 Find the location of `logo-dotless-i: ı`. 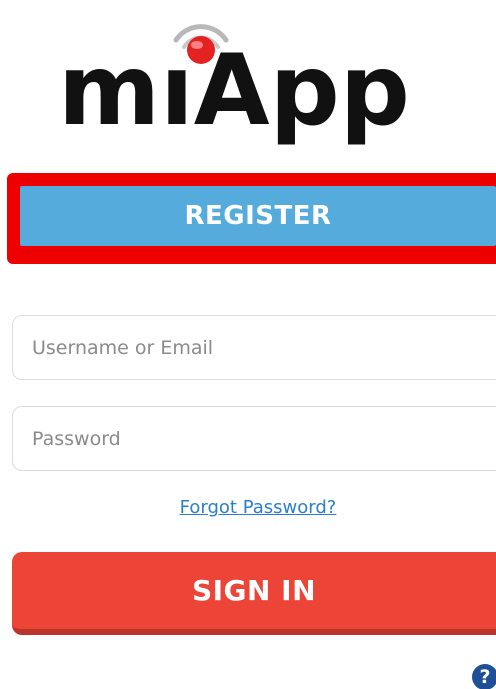

logo-dotless-i: ı is located at coordinates (177, 91).